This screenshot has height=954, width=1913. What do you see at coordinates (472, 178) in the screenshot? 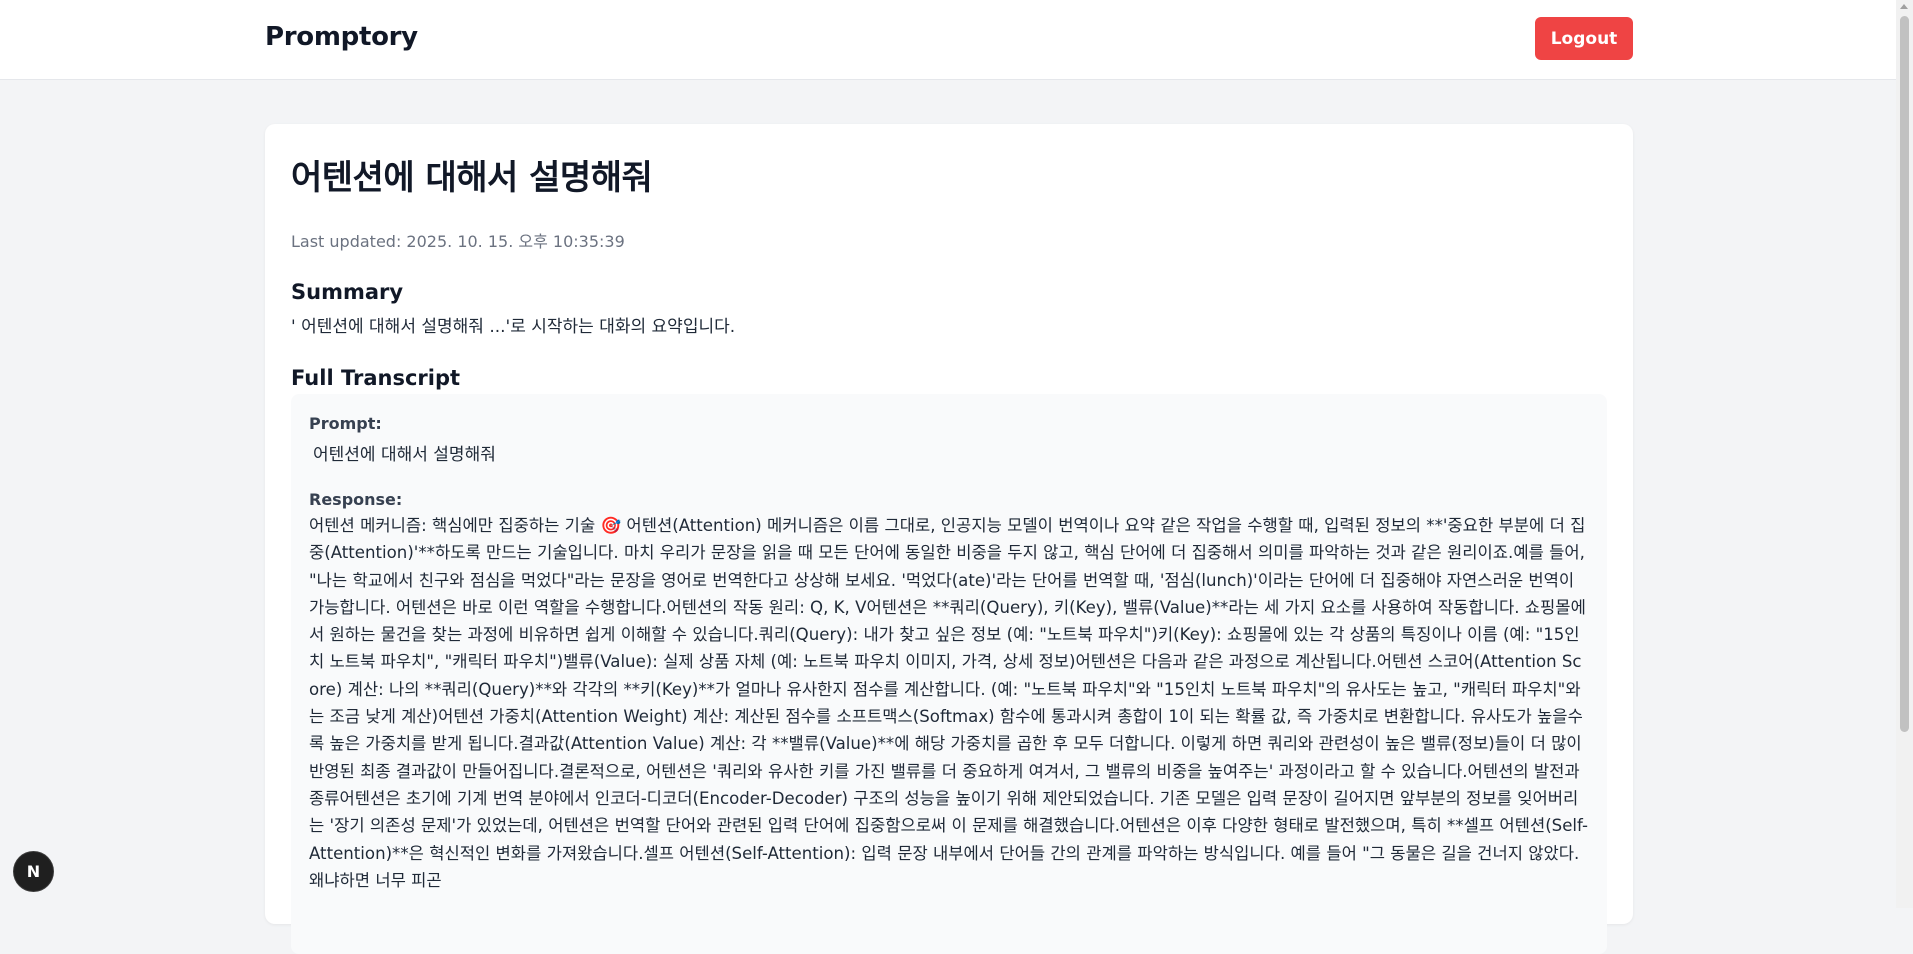
I see `page-title: 어텐션에 대해서 설명해줘` at bounding box center [472, 178].